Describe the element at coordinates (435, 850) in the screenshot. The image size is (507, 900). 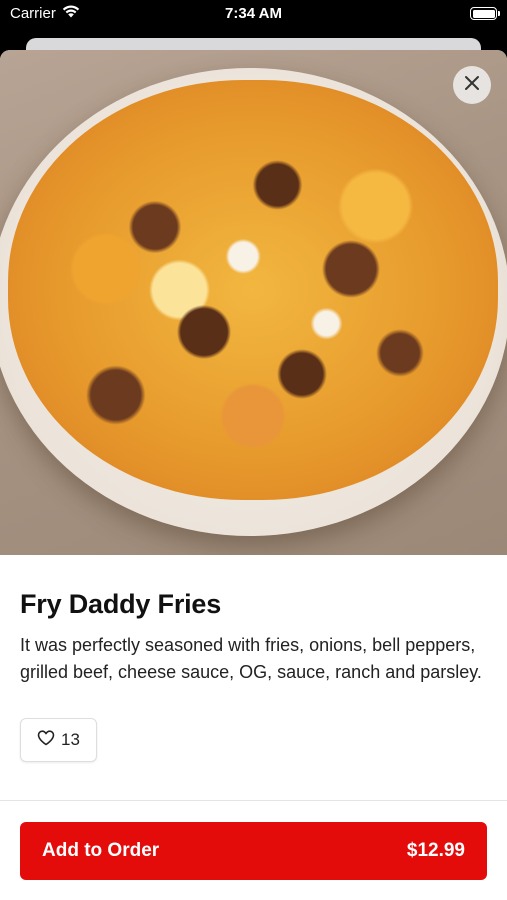
I see `order-price: $12.99` at that location.